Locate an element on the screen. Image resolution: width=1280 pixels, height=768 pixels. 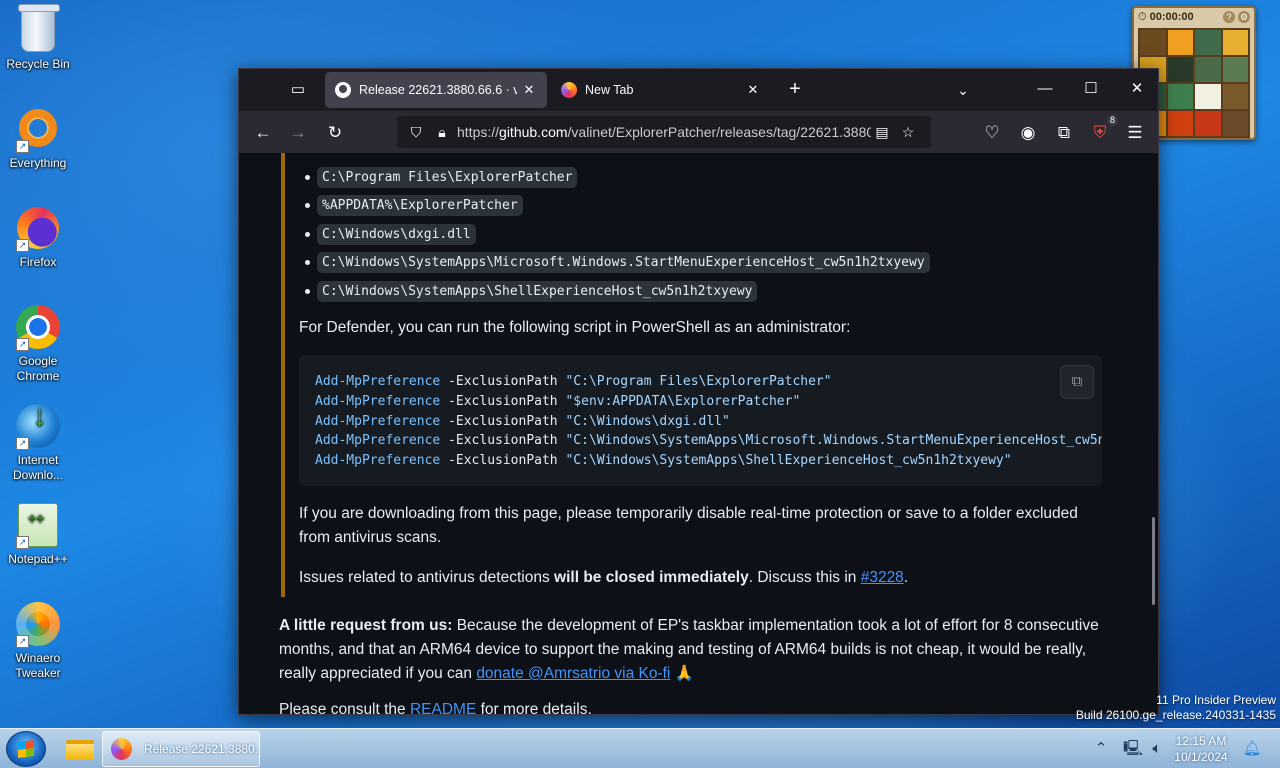
tab-release: Release 22621.3880.66.6 · valinet ✕ is located at coordinates (436, 90).